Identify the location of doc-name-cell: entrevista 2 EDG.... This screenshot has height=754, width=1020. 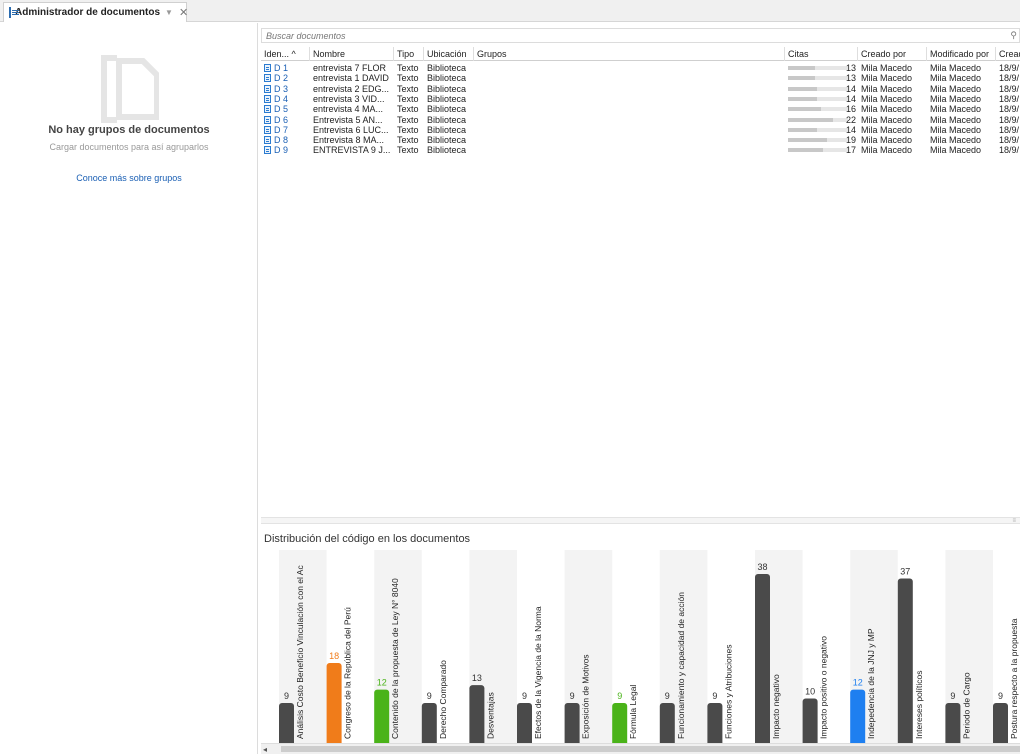
(352, 89).